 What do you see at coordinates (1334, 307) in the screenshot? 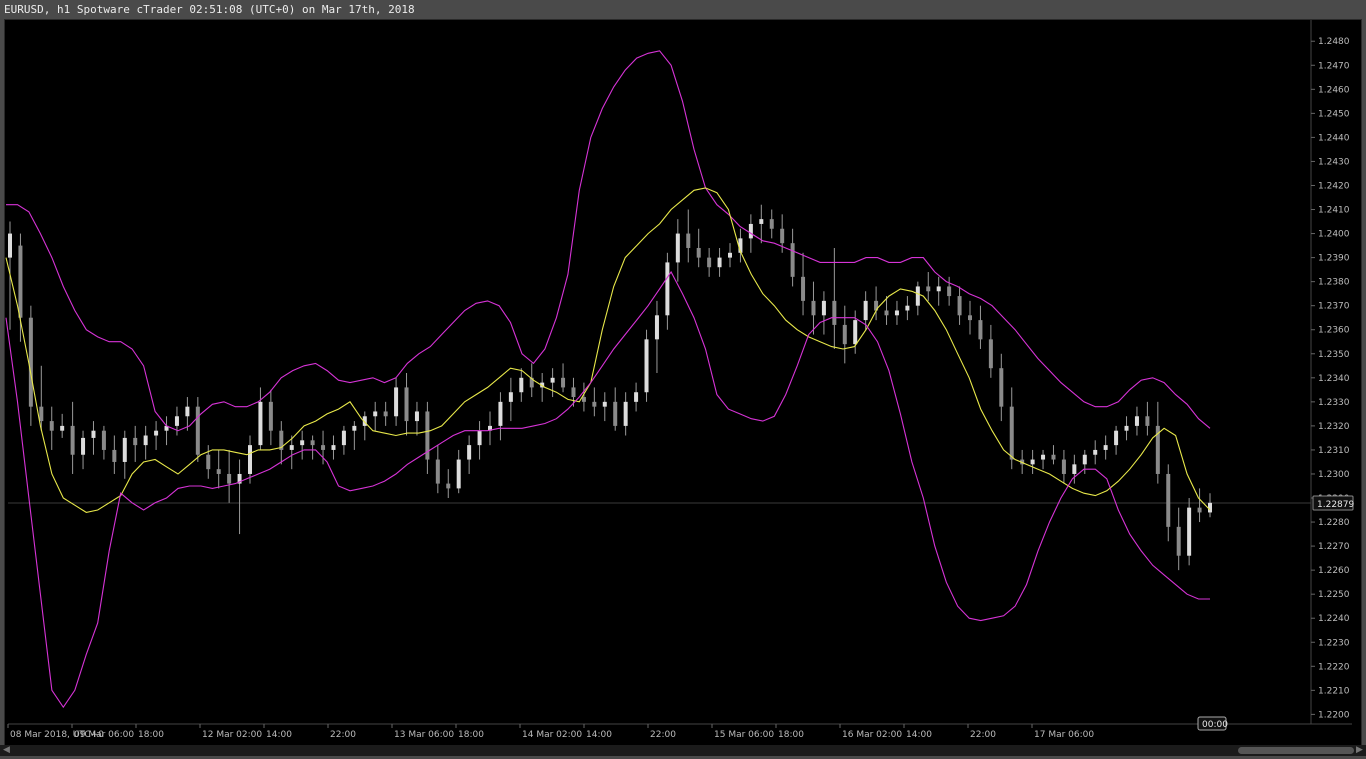
I see `y-tick-label: 1.2370` at bounding box center [1334, 307].